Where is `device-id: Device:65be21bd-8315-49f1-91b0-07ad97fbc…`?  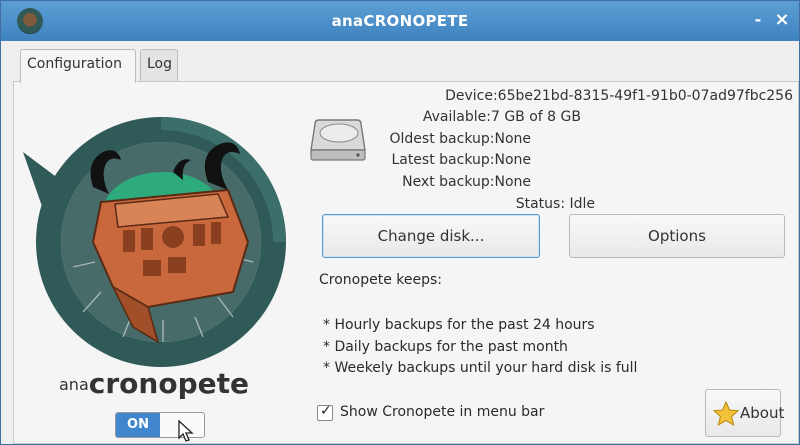
device-id: Device:65be21bd-8315-49f1-91b0-07ad97fbc… is located at coordinates (619, 96).